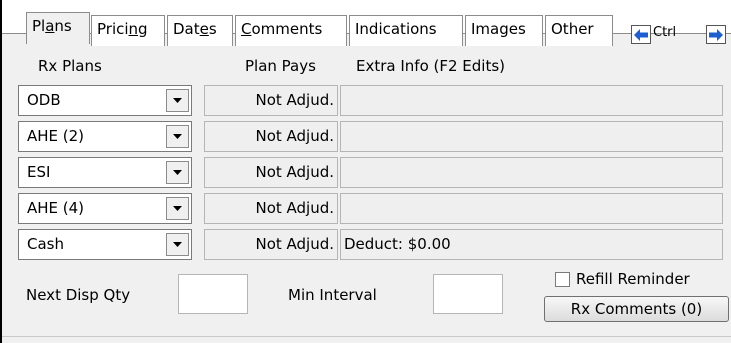 The height and width of the screenshot is (343, 731). What do you see at coordinates (213, 294) in the screenshot?
I see `next-disp-qty-input` at bounding box center [213, 294].